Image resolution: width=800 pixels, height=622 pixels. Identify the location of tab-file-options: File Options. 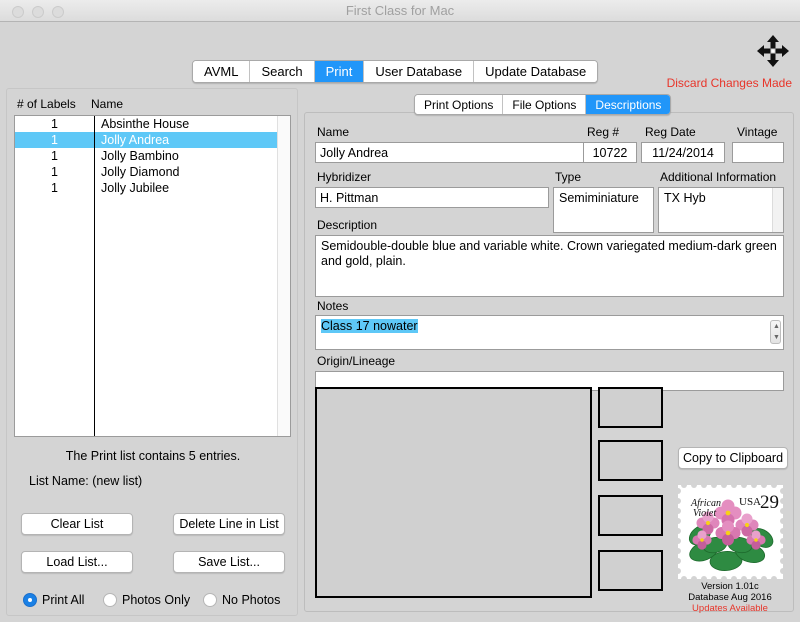
(545, 104).